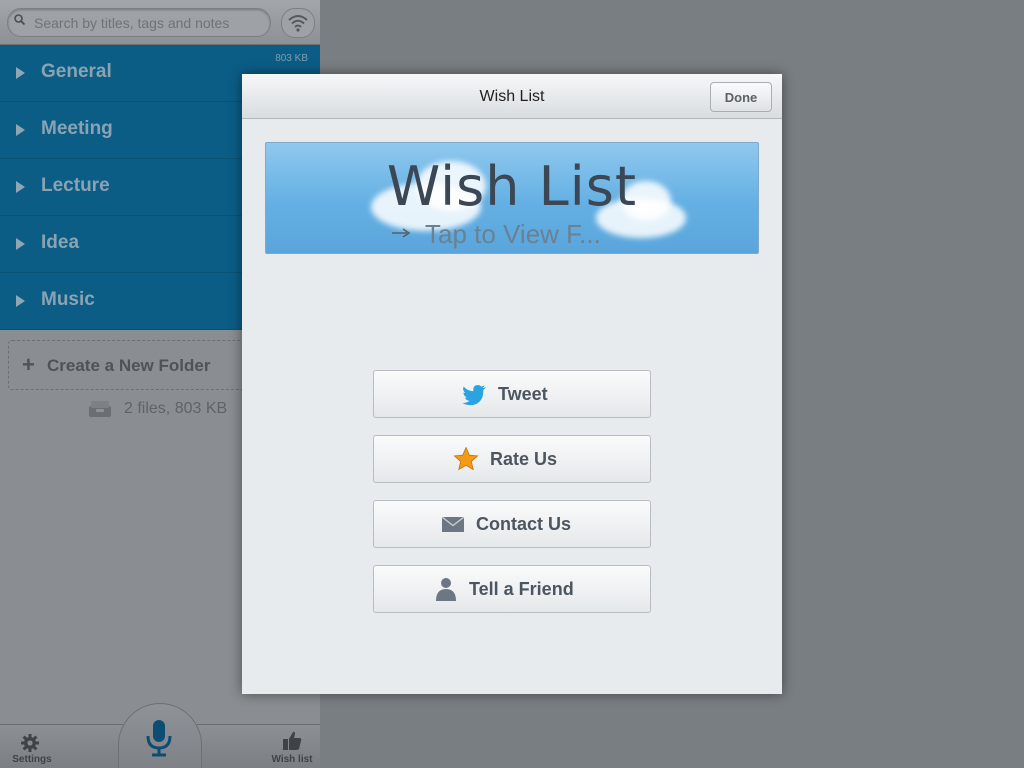  I want to click on plus-icon: +, so click(28, 364).